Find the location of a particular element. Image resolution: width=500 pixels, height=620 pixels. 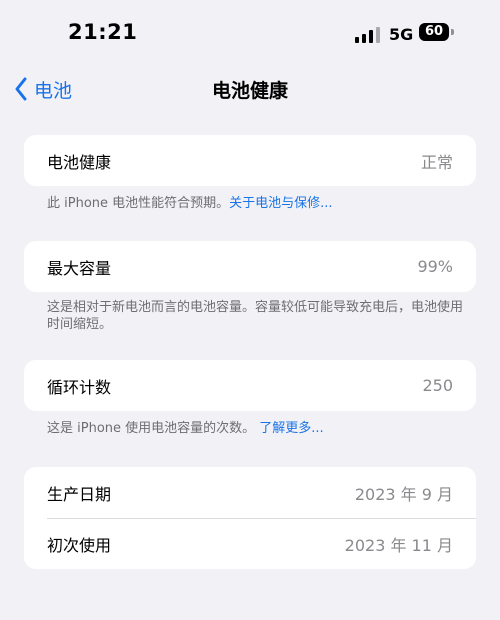

max-capacity-card: 最大容量 99% is located at coordinates (250, 266).